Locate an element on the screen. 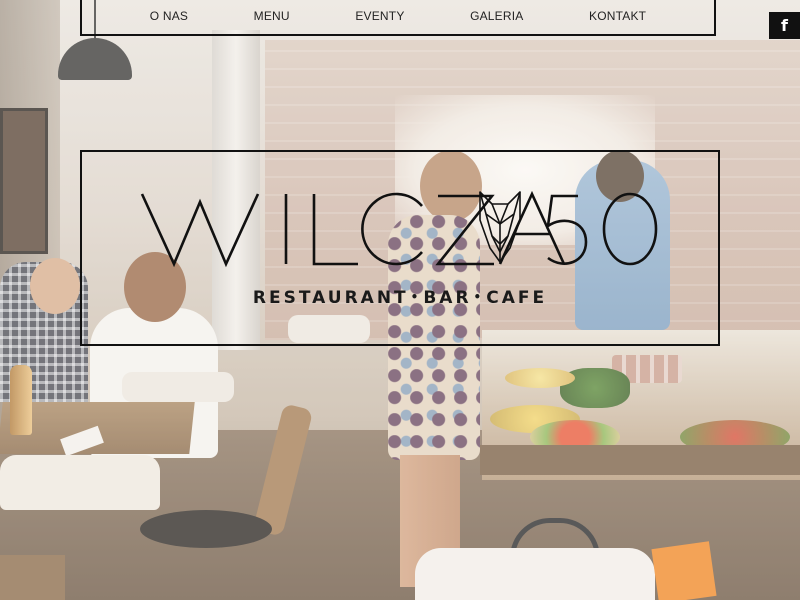 The width and height of the screenshot is (800, 600). letter-c is located at coordinates (392, 229).